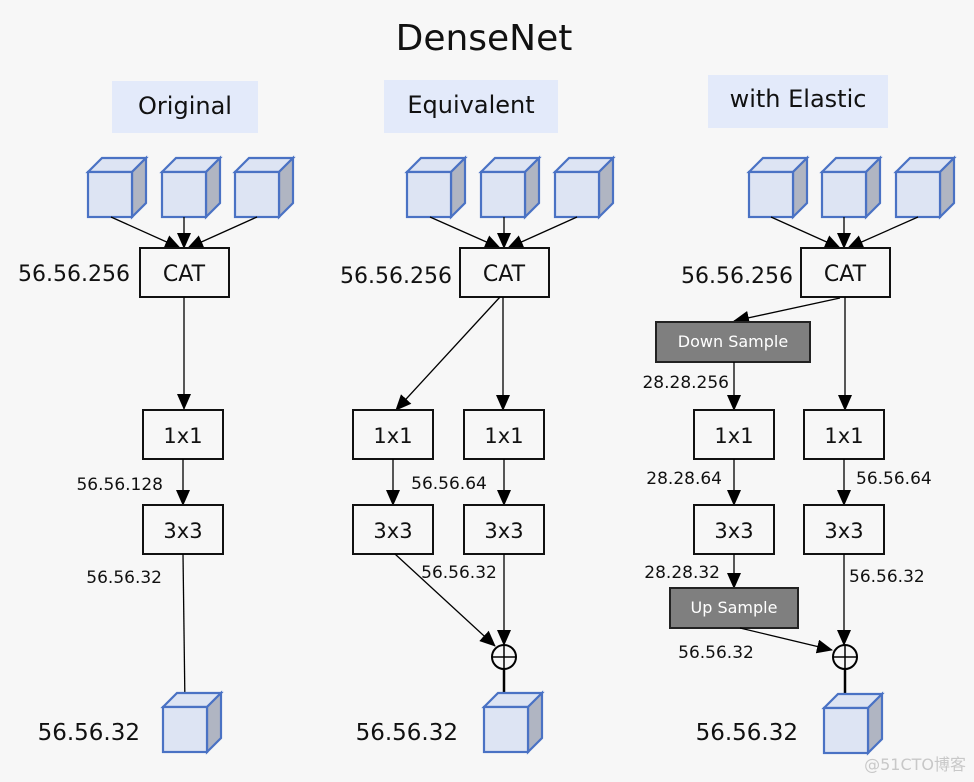 The height and width of the screenshot is (782, 974). I want to click on conv3x3-out-dims-b: 56.56.32, so click(887, 577).